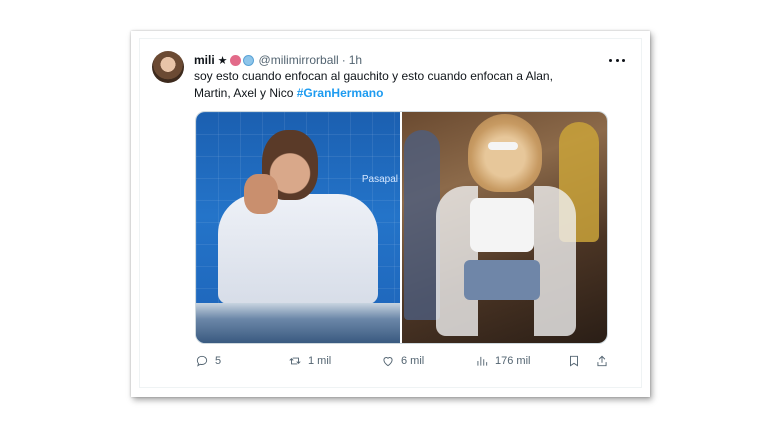 The image size is (770, 433). What do you see at coordinates (295, 361) in the screenshot?
I see `retweet-icon` at bounding box center [295, 361].